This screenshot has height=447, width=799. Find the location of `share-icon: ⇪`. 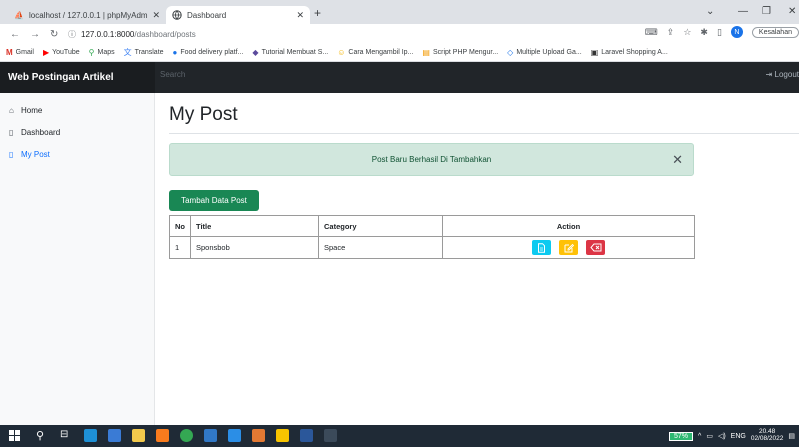

share-icon: ⇪ is located at coordinates (671, 32).